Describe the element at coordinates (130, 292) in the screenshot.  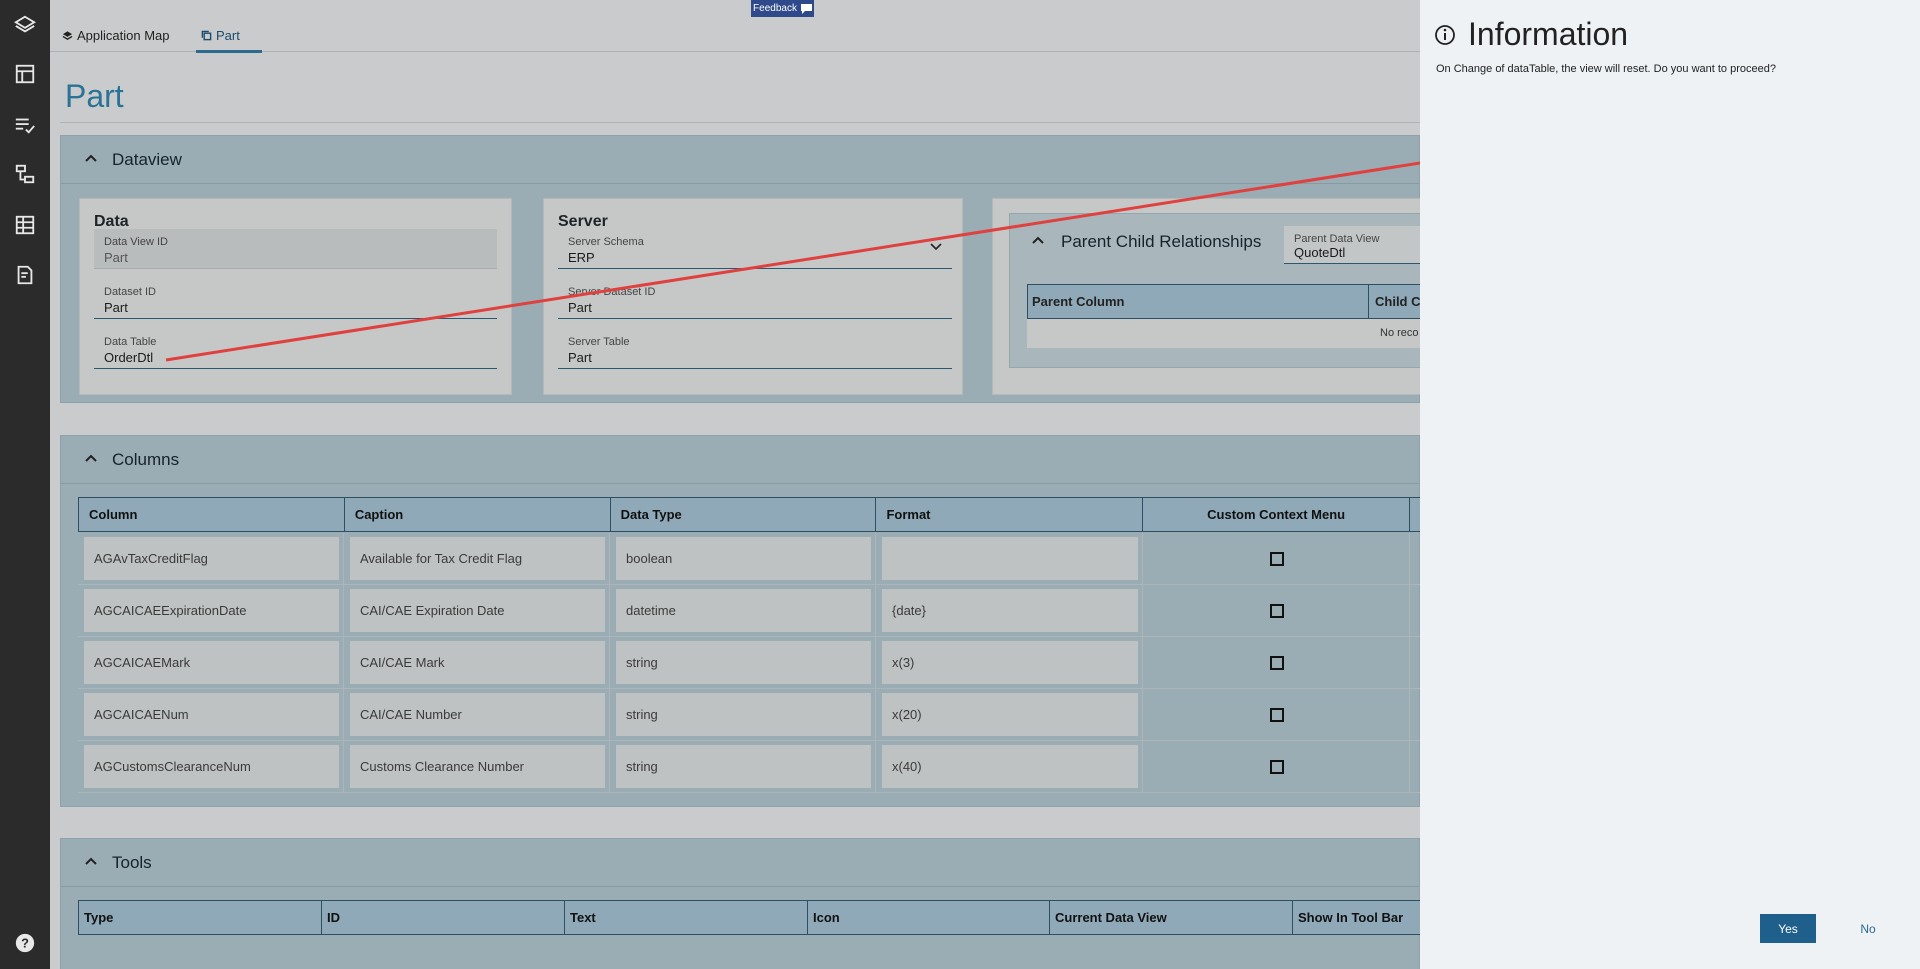
I see `field-label: Dataset ID` at that location.